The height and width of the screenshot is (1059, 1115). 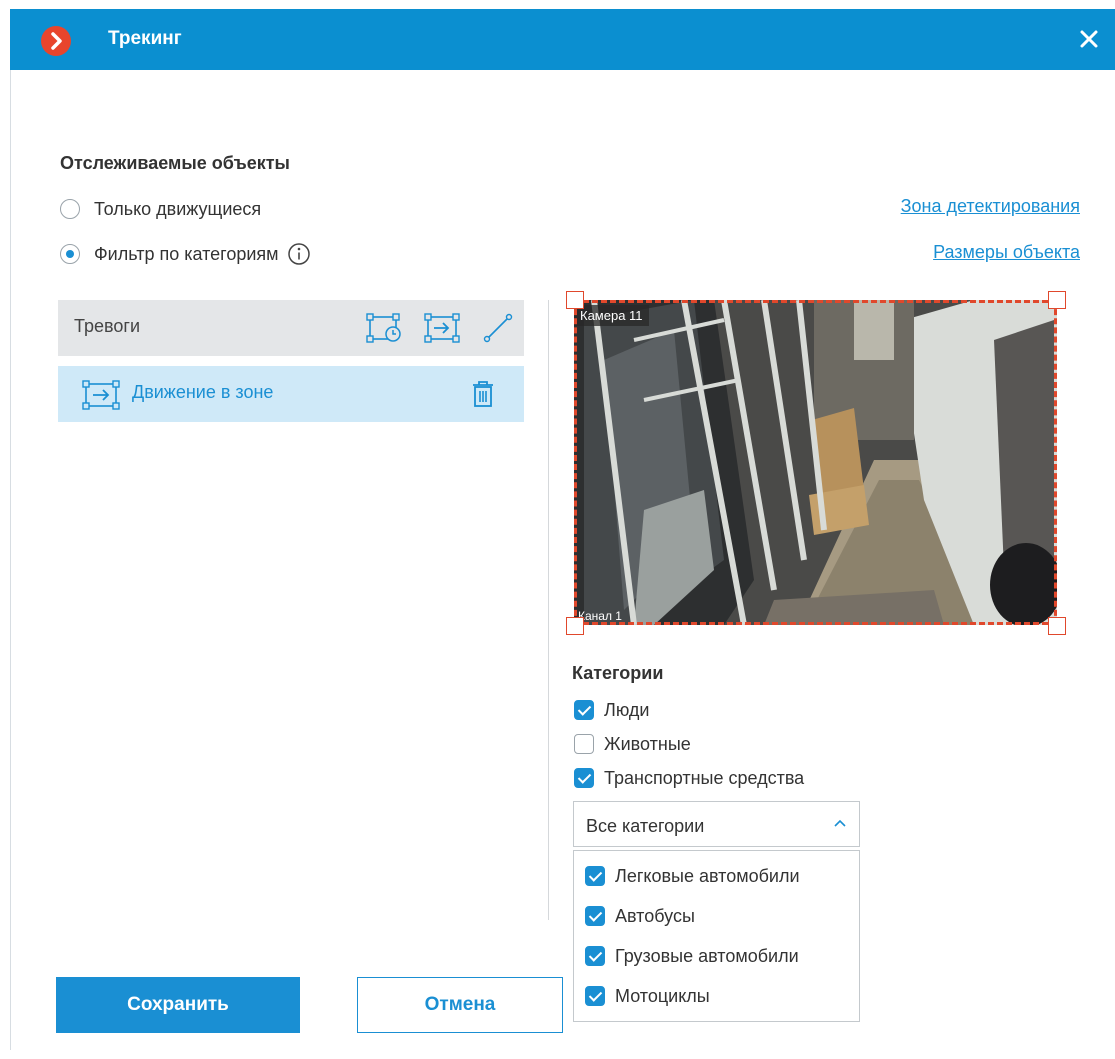 I want to click on window-border, so click(x=10, y=560).